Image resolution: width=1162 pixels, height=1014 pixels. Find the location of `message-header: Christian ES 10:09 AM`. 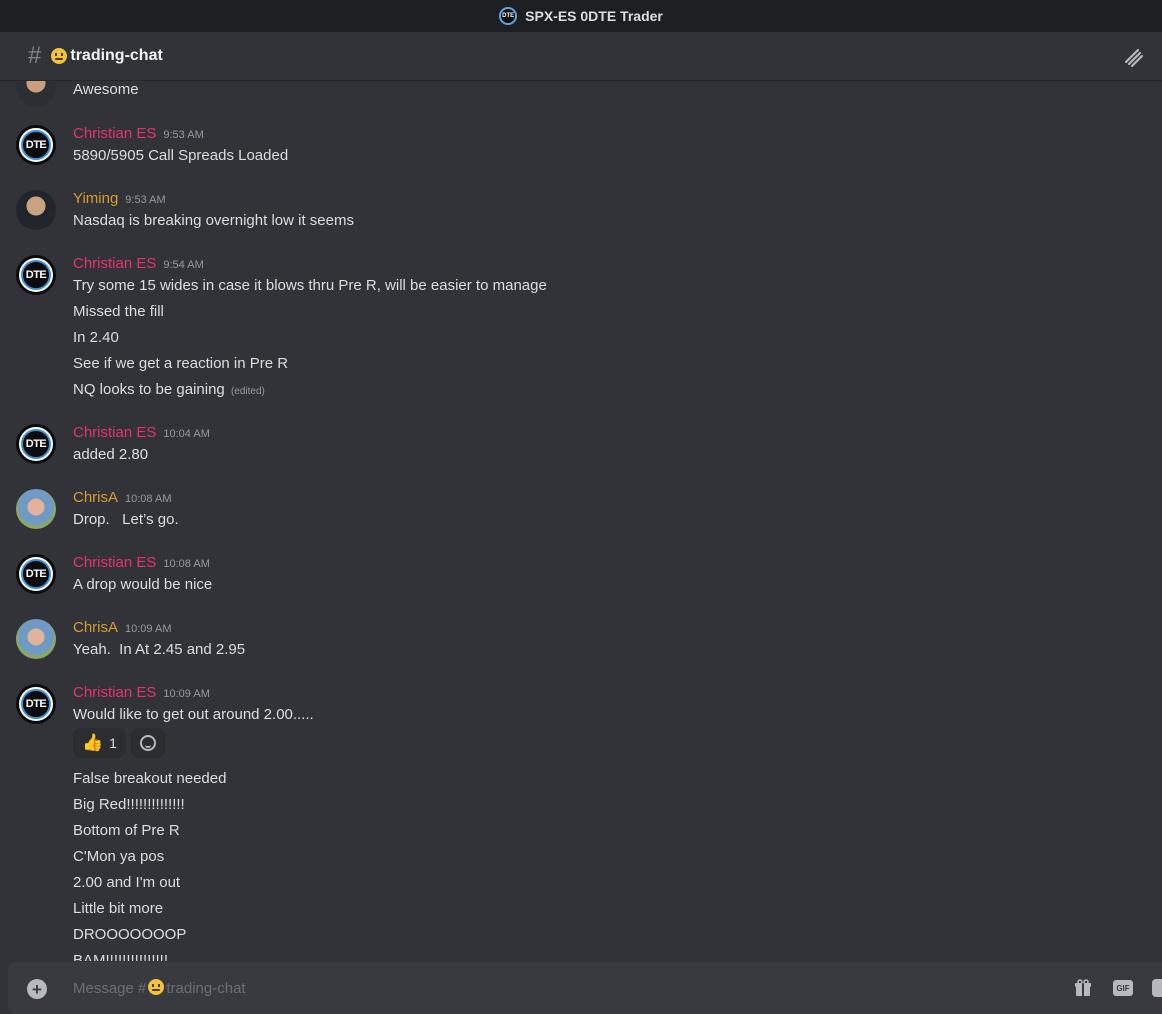

message-header: Christian ES 10:09 AM is located at coordinates (141, 692).